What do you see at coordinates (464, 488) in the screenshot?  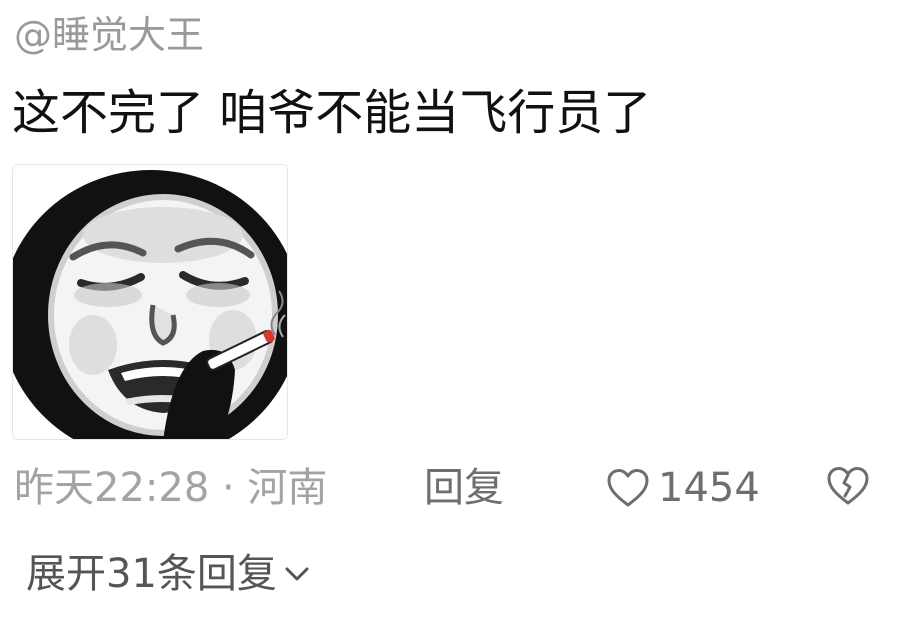 I see `reply-button: 回复` at bounding box center [464, 488].